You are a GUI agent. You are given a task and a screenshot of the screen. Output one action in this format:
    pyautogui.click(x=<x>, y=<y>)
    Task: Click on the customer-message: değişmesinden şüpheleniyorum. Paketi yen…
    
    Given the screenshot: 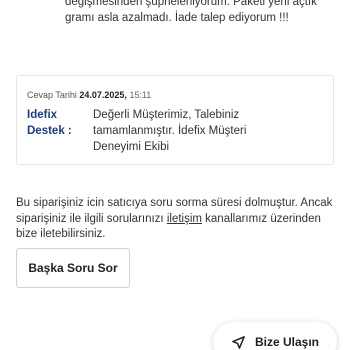 What is the action you would take?
    pyautogui.click(x=200, y=13)
    